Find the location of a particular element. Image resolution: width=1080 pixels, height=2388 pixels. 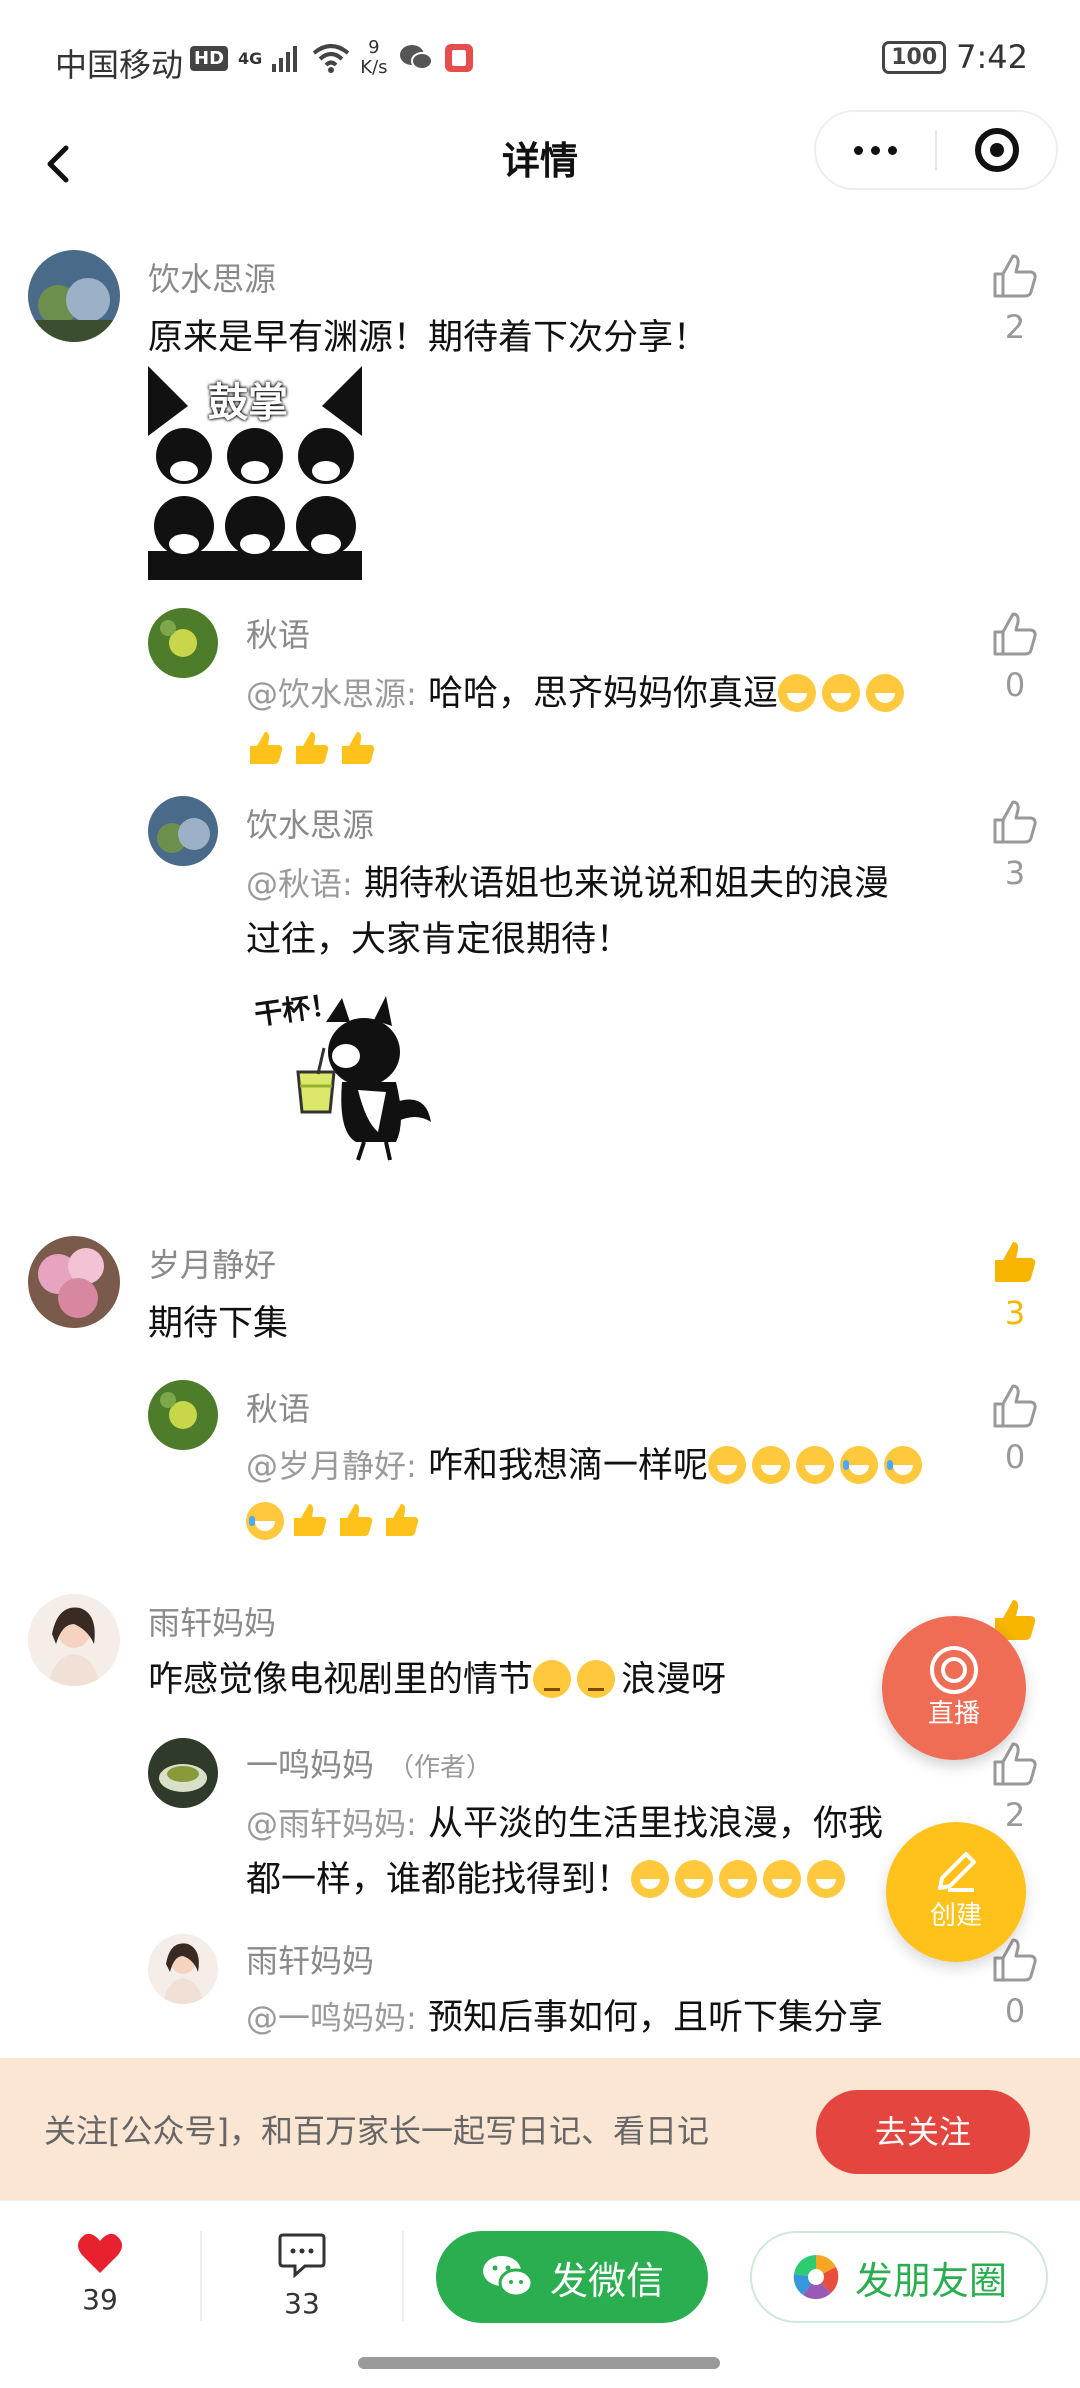

comment-post-button: 33 is located at coordinates (302, 2275).